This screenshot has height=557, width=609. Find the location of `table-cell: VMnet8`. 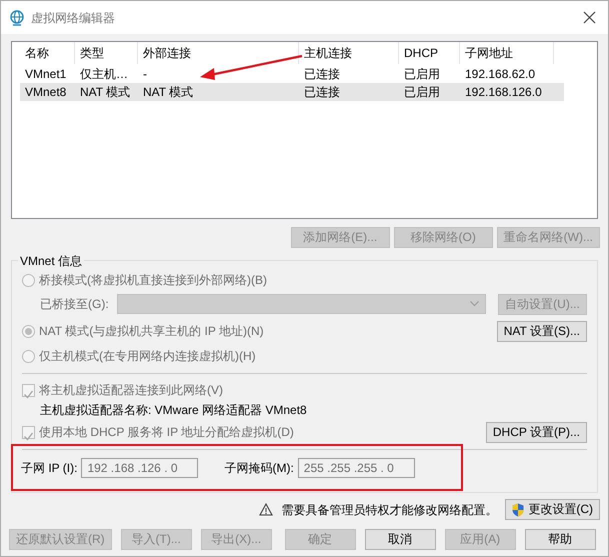

table-cell: VMnet8 is located at coordinates (45, 92).